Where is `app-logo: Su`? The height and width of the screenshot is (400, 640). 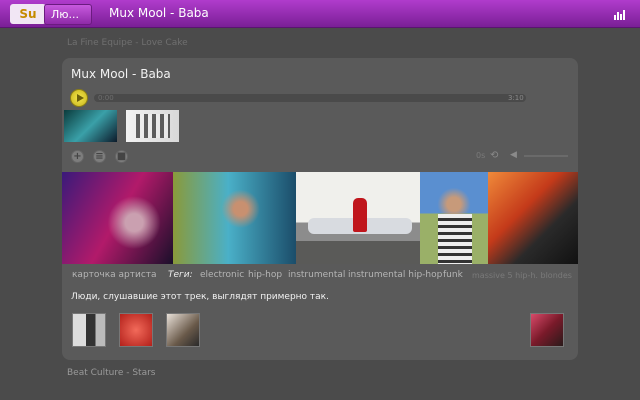
app-logo: Su is located at coordinates (28, 14).